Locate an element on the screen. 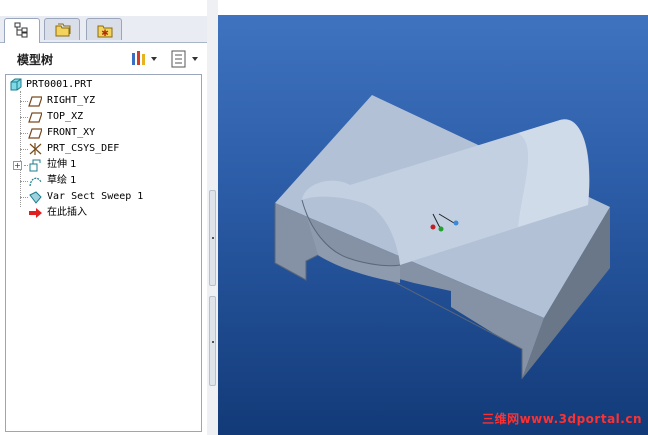  sweep-icon is located at coordinates (35, 197).